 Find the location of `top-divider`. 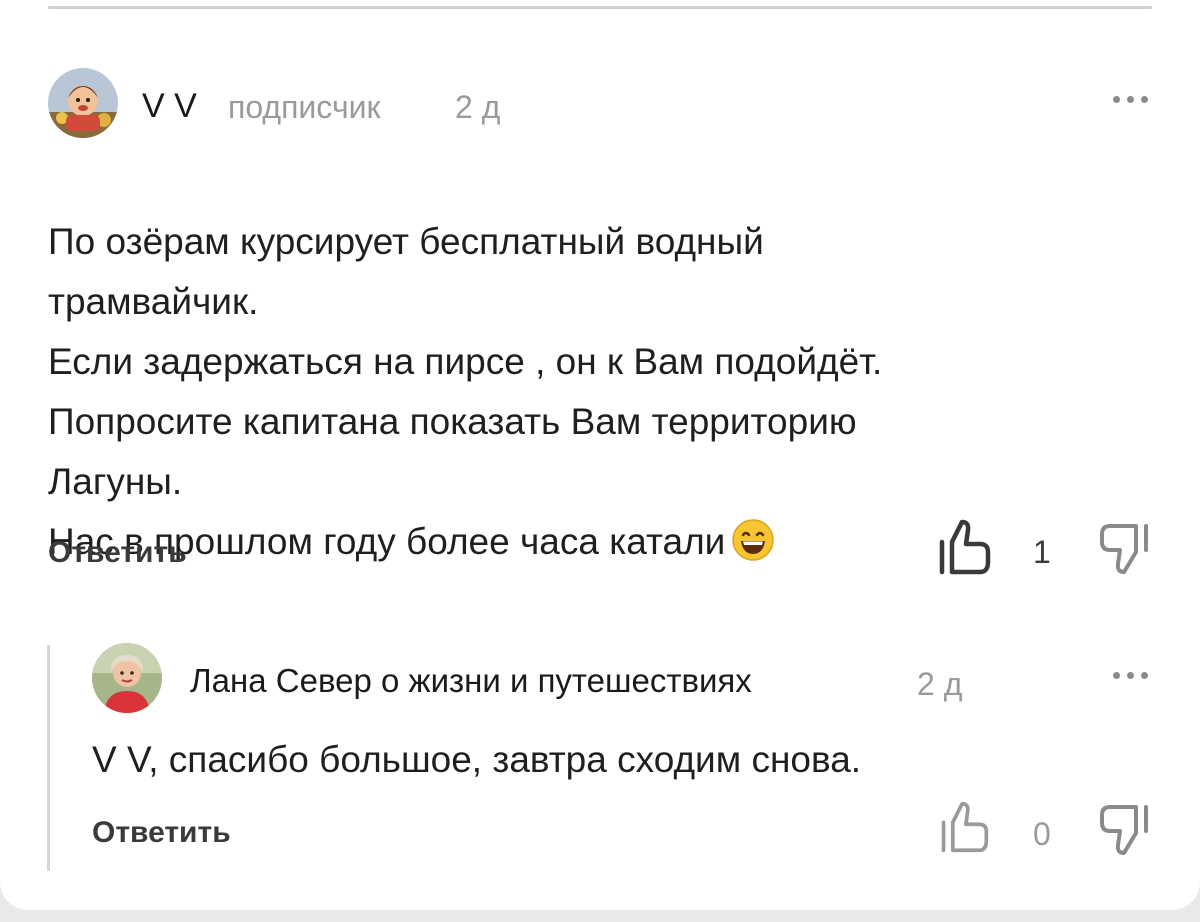

top-divider is located at coordinates (600, 7).